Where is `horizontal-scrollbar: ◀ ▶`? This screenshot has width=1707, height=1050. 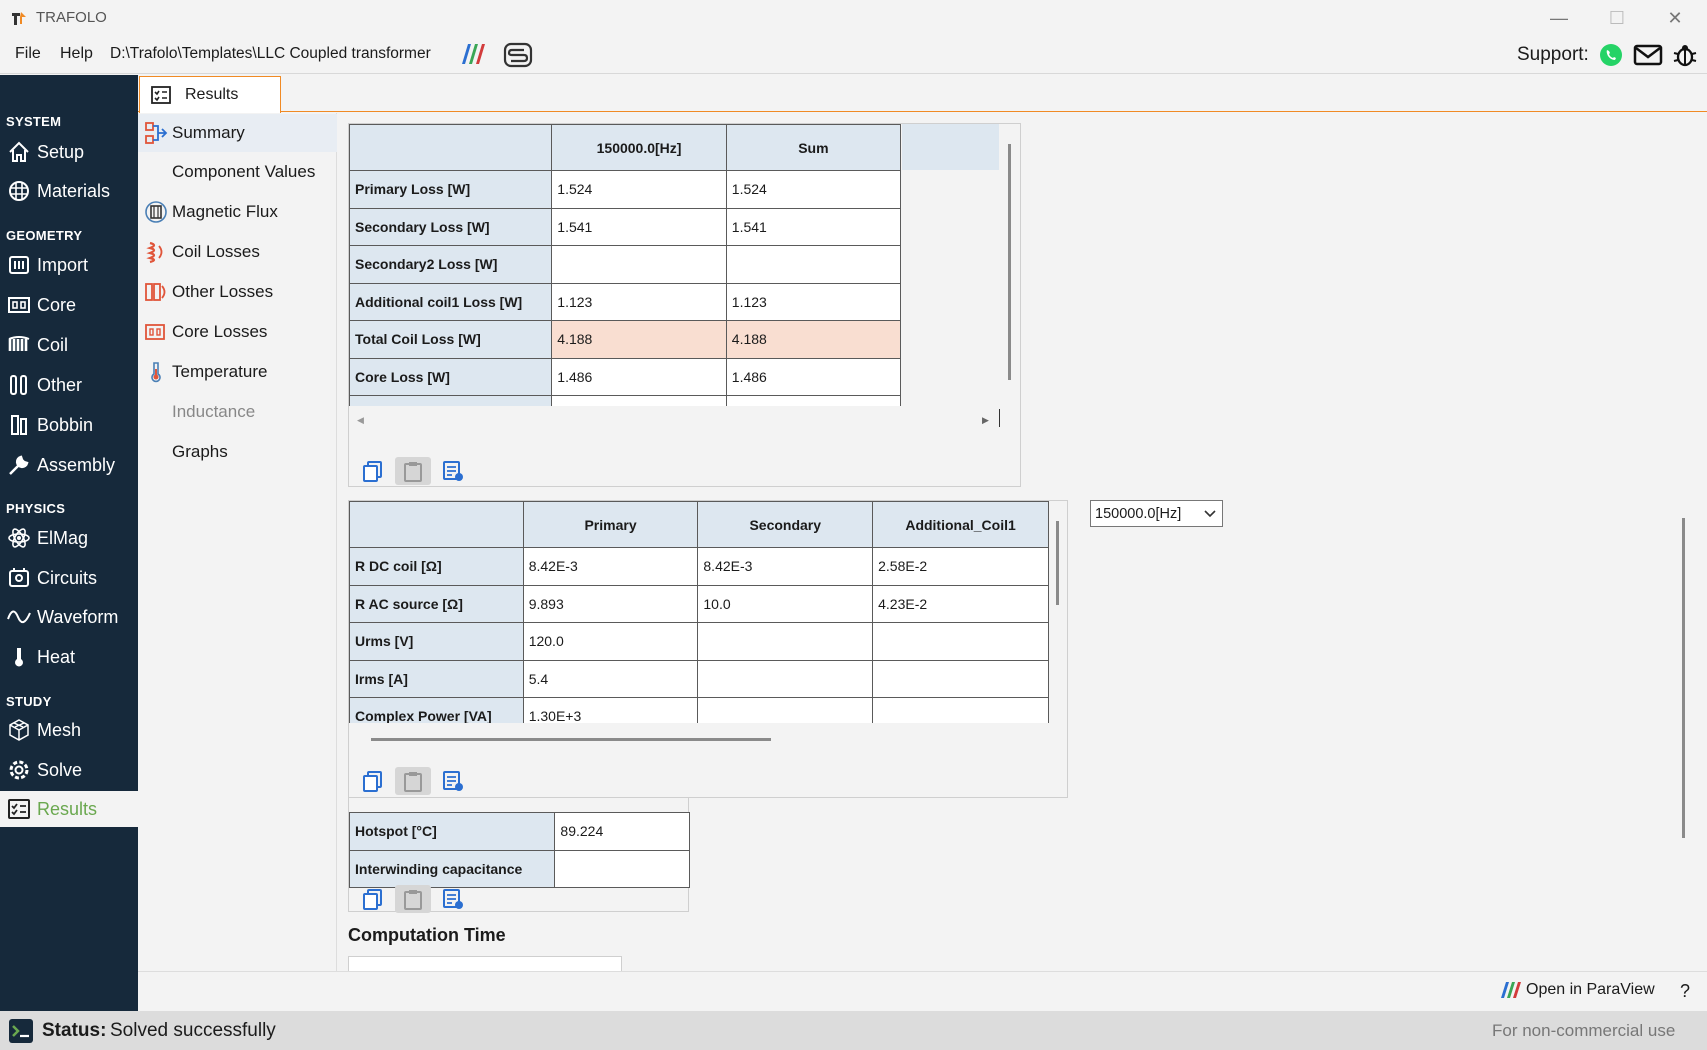
horizontal-scrollbar: ◀ ▶ is located at coordinates (676, 418).